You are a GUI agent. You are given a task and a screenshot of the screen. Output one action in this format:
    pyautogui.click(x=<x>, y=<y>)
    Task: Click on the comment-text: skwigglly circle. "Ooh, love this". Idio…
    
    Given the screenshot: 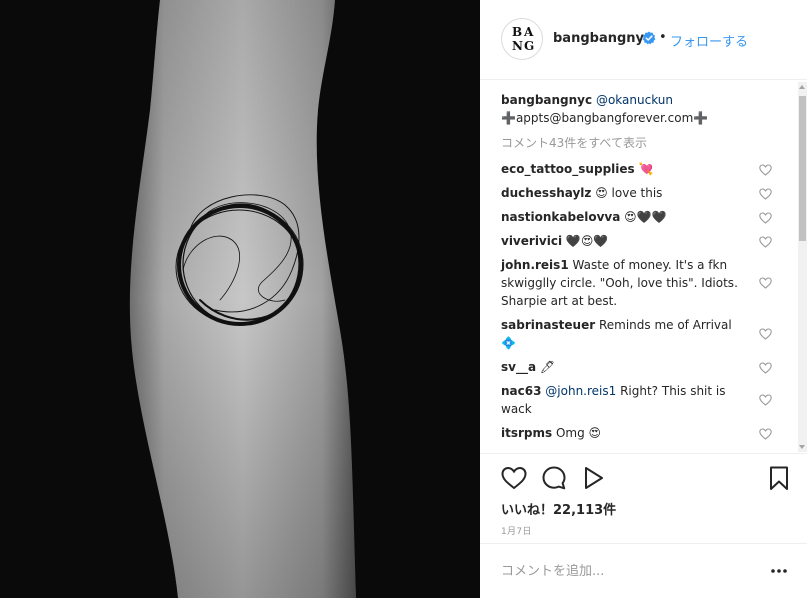 What is the action you would take?
    pyautogui.click(x=619, y=283)
    